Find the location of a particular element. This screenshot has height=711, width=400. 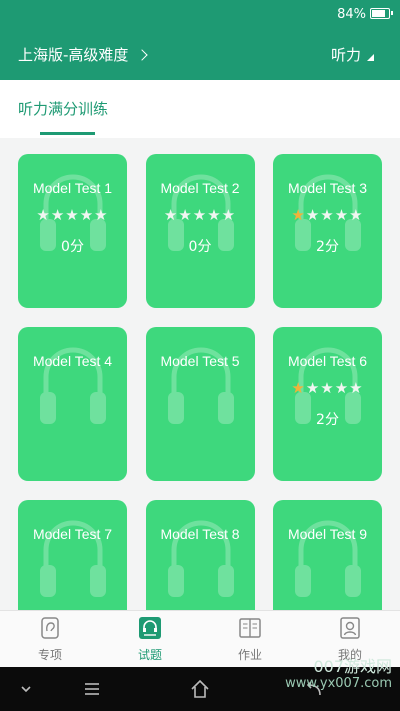

tab-bar: 听力满分训练 is located at coordinates (200, 108).